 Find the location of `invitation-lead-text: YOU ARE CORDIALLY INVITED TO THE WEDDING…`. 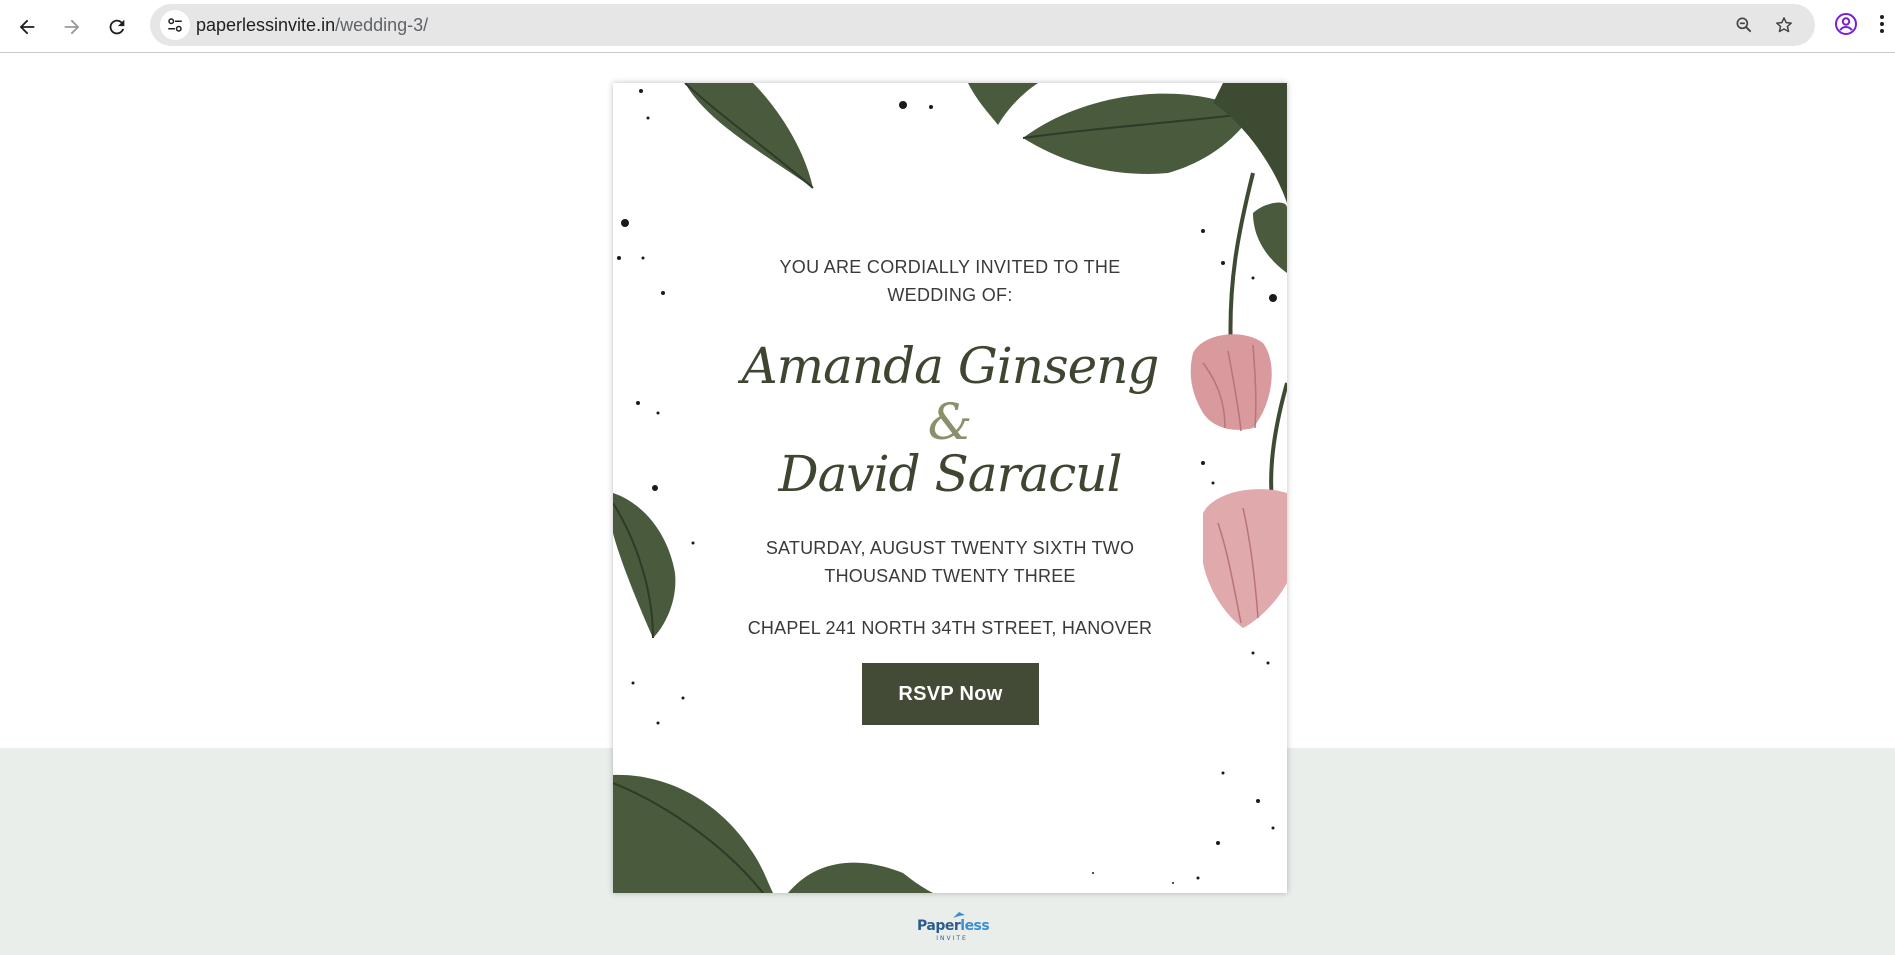

invitation-lead-text: YOU ARE CORDIALLY INVITED TO THE WEDDING… is located at coordinates (950, 281).